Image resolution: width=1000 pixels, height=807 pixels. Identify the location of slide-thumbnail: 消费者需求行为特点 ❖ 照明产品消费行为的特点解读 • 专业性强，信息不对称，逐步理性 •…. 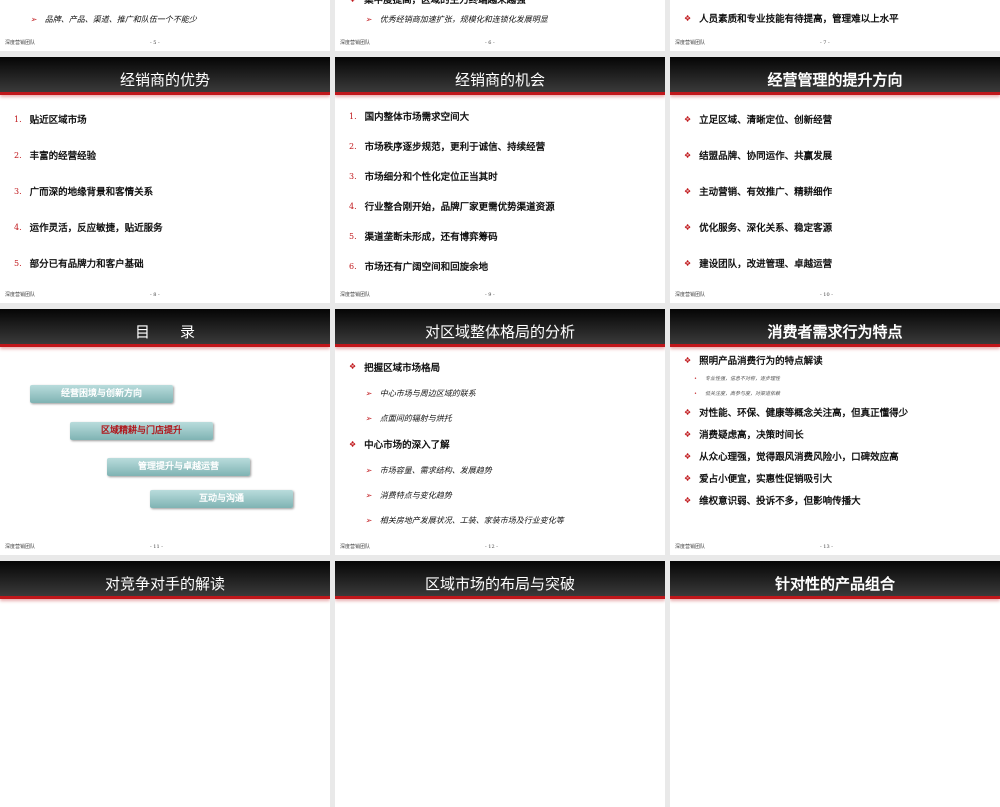
(835, 432).